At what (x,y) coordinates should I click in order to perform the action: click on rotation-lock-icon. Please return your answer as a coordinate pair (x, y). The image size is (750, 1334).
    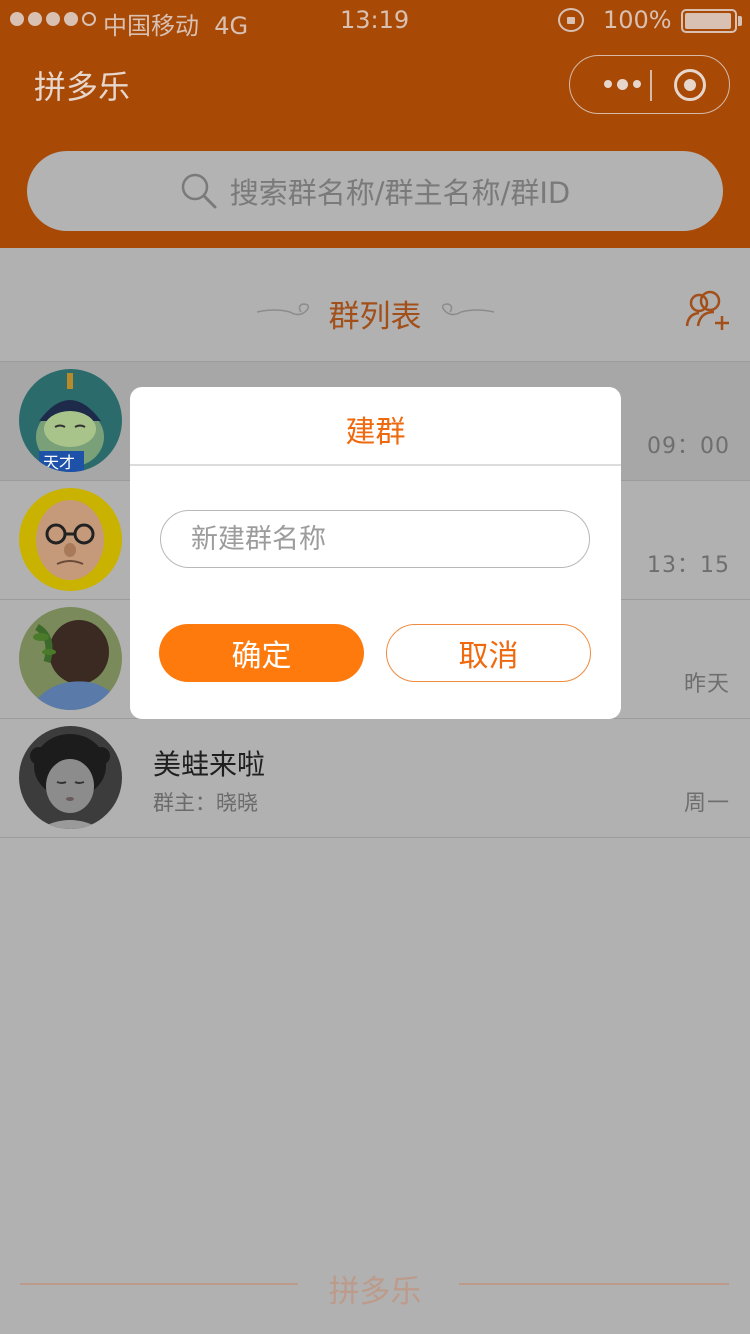
    Looking at the image, I should click on (571, 20).